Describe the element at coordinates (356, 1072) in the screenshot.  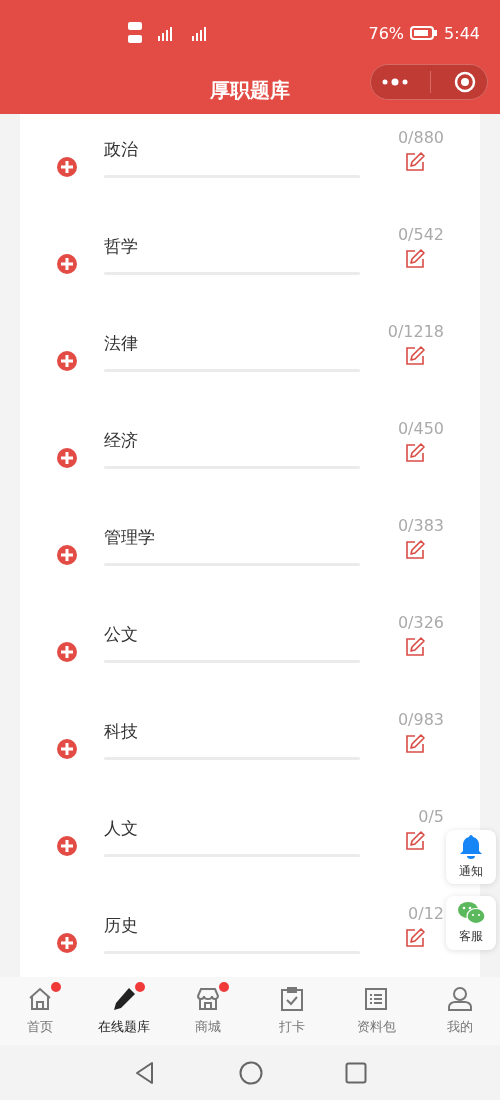
I see `recent-apps-icon` at that location.